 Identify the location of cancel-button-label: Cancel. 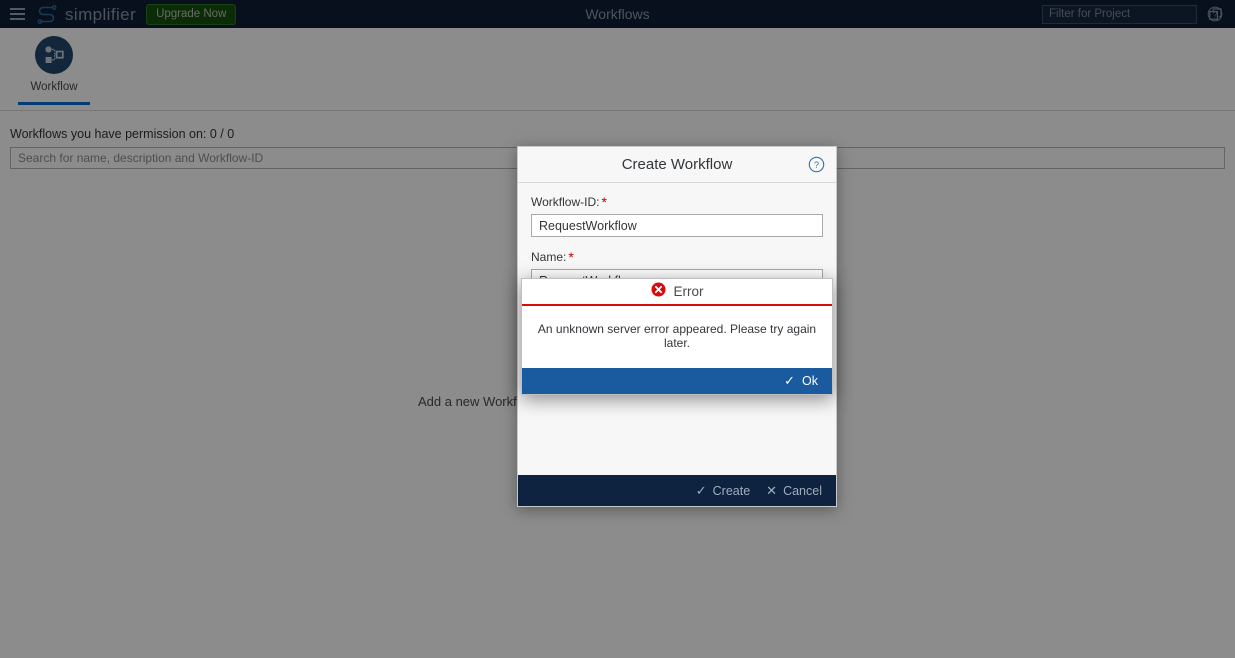
(802, 490).